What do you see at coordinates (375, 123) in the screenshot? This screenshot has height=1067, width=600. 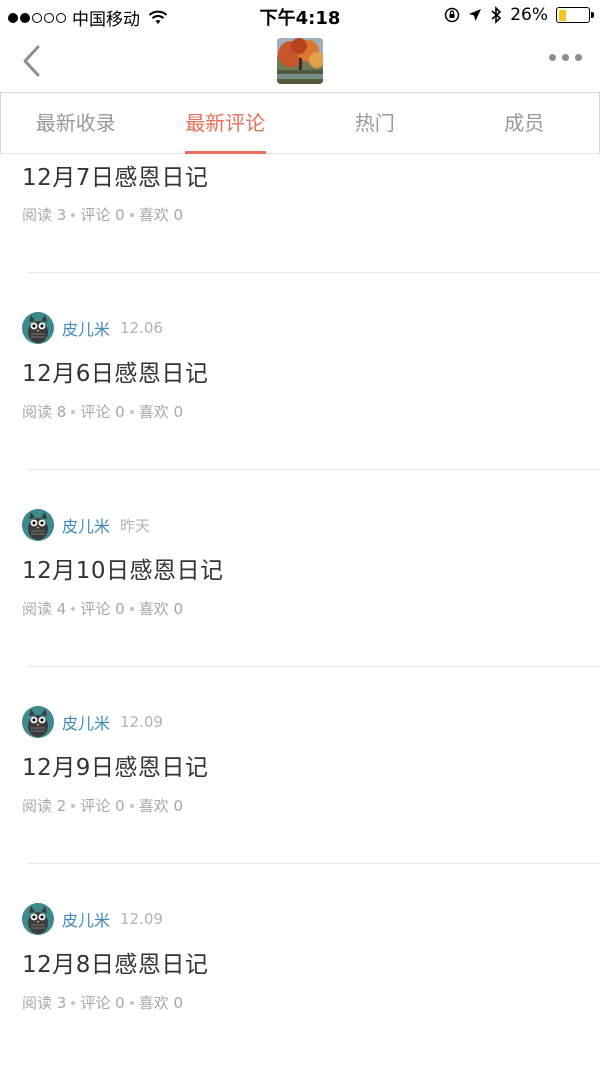 I see `tab-hot: 热门` at bounding box center [375, 123].